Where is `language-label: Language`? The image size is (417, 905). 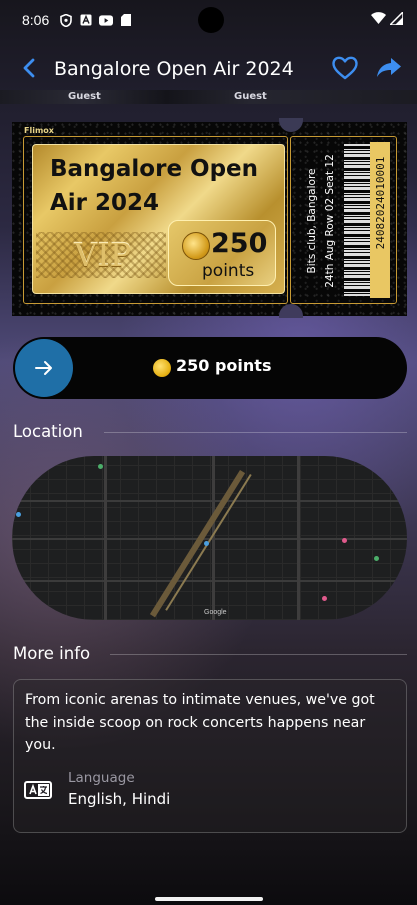 language-label: Language is located at coordinates (101, 778).